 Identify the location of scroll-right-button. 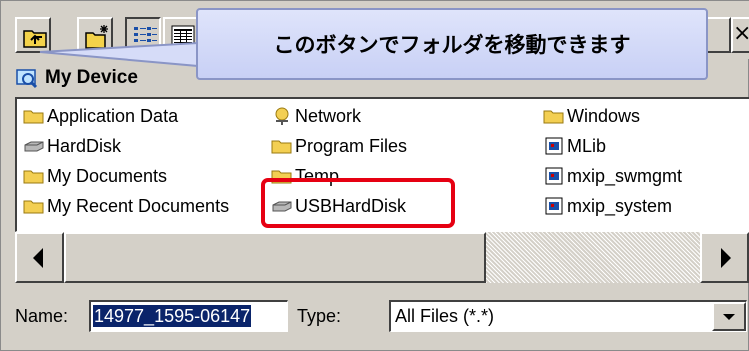
(724, 257).